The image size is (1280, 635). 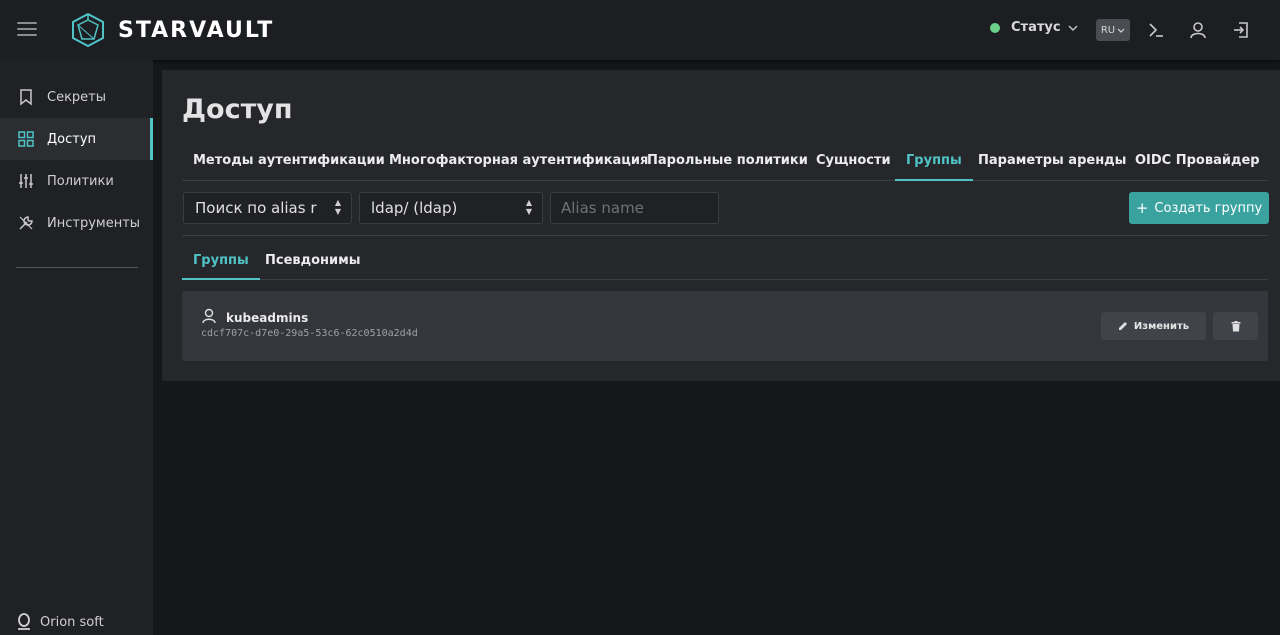 I want to click on tab-lease-params: Параметры аренды, so click(x=1052, y=161).